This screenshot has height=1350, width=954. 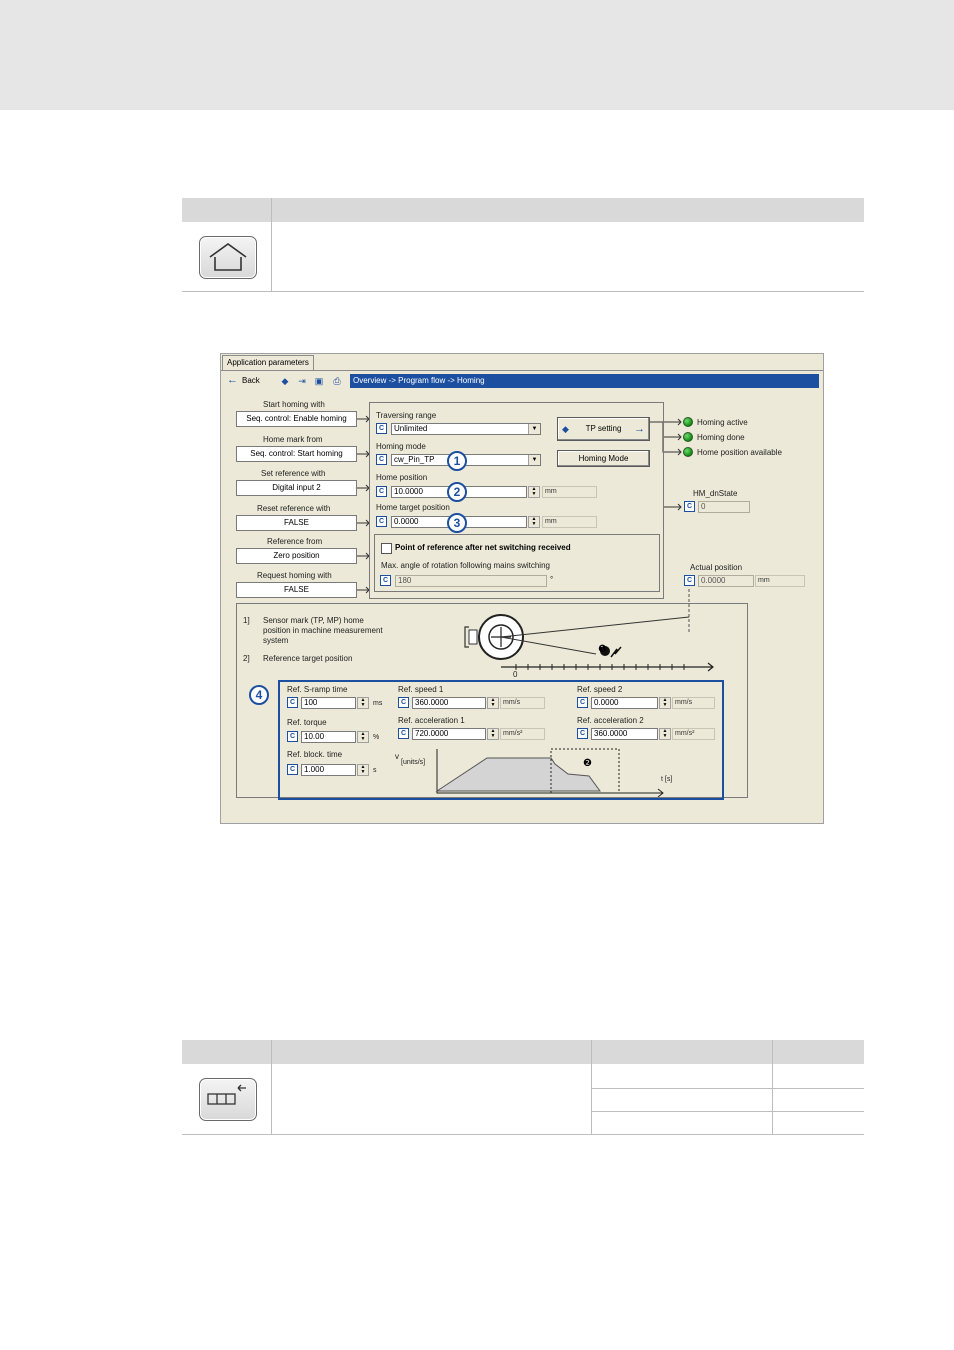 What do you see at coordinates (665, 734) in the screenshot?
I see `acc2-spinner: ▲ ▼` at bounding box center [665, 734].